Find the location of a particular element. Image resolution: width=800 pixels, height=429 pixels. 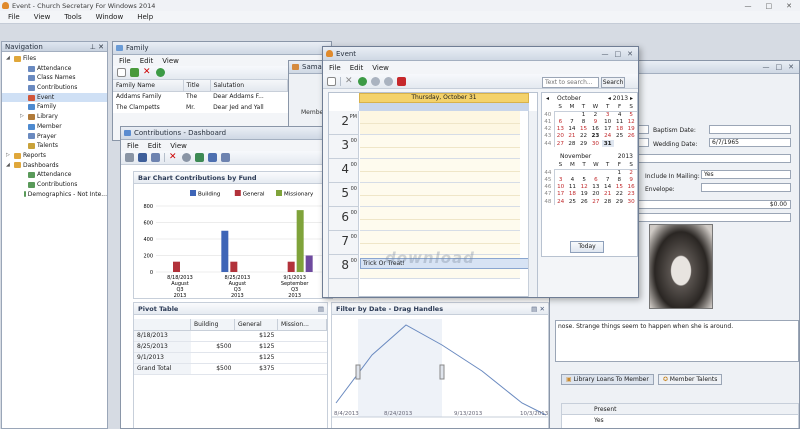

day-cell: 12 is located at coordinates (631, 121).